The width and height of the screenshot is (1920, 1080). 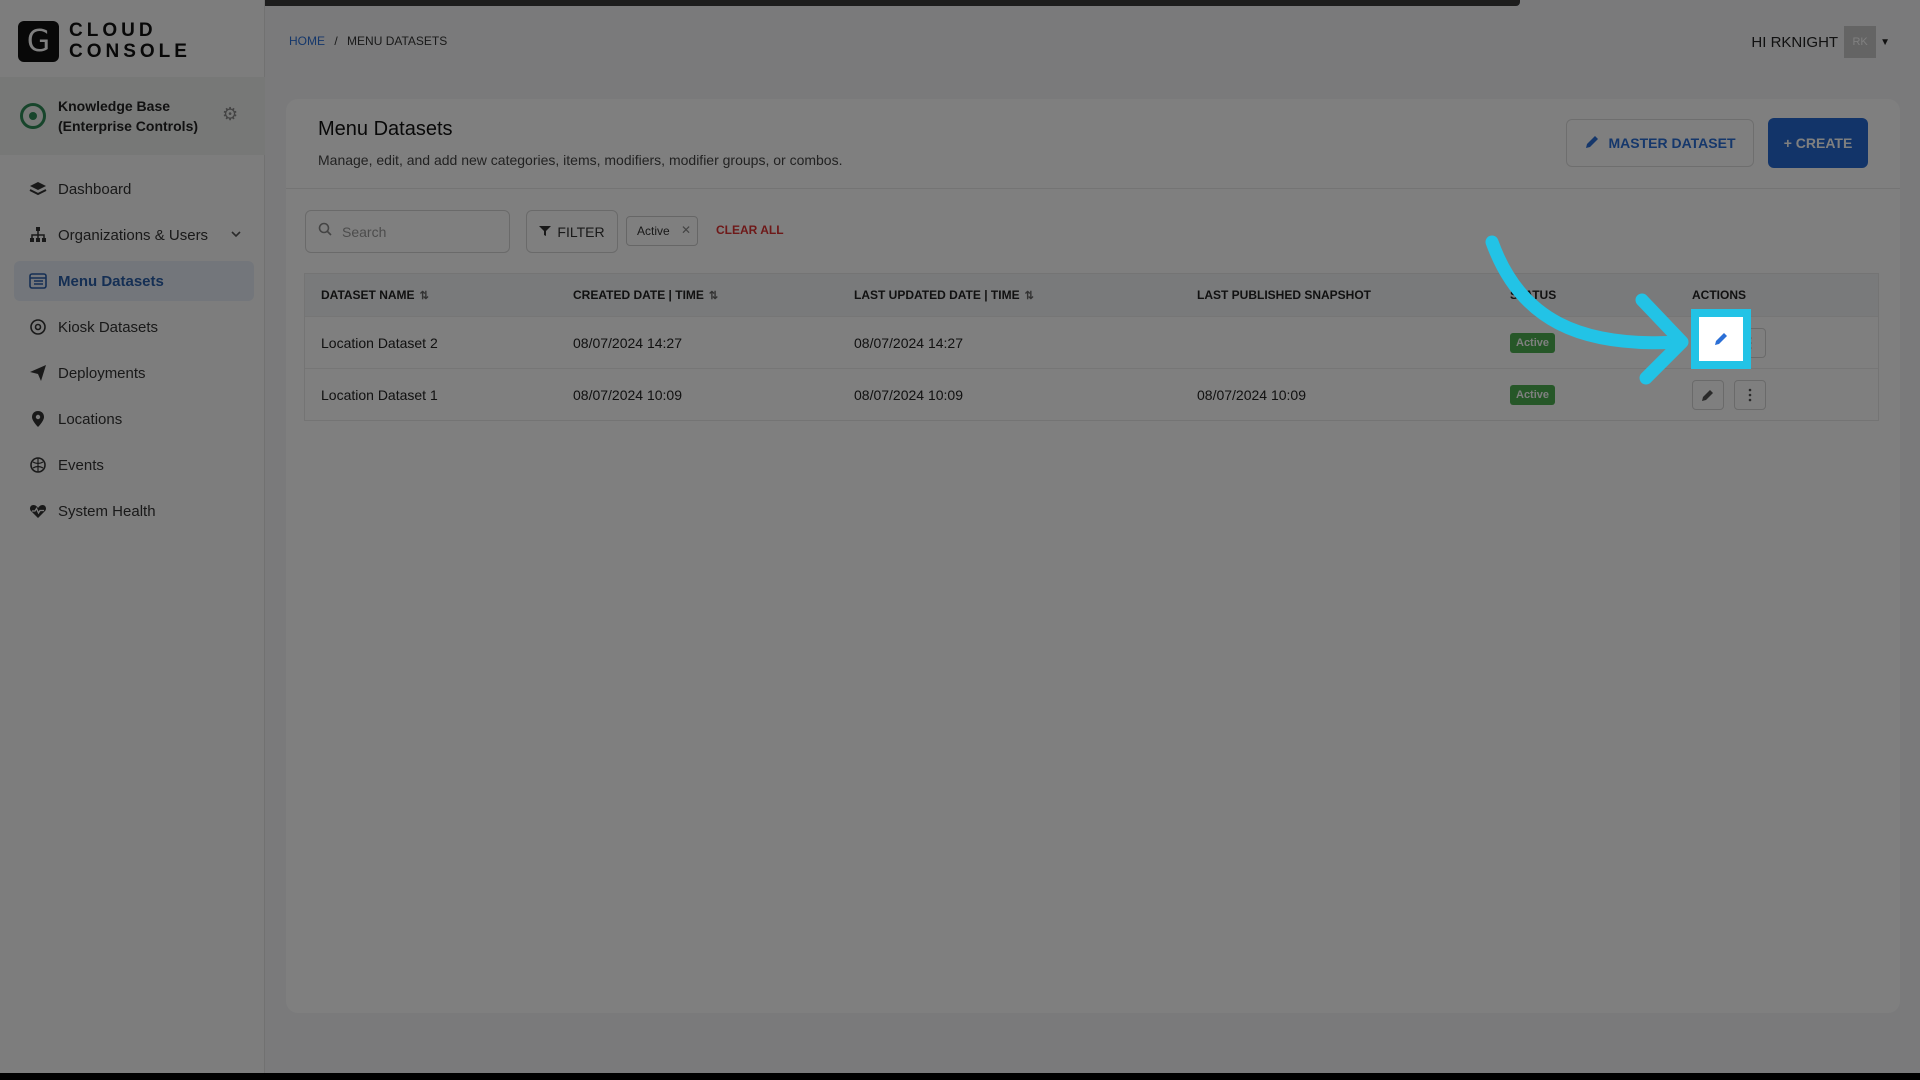 I want to click on tutorial-arrow-icon, so click(x=1587, y=310).